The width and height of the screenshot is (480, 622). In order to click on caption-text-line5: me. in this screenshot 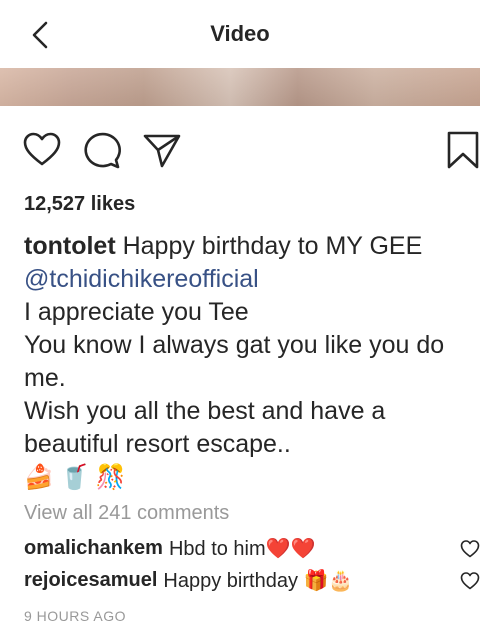, I will do `click(45, 378)`.